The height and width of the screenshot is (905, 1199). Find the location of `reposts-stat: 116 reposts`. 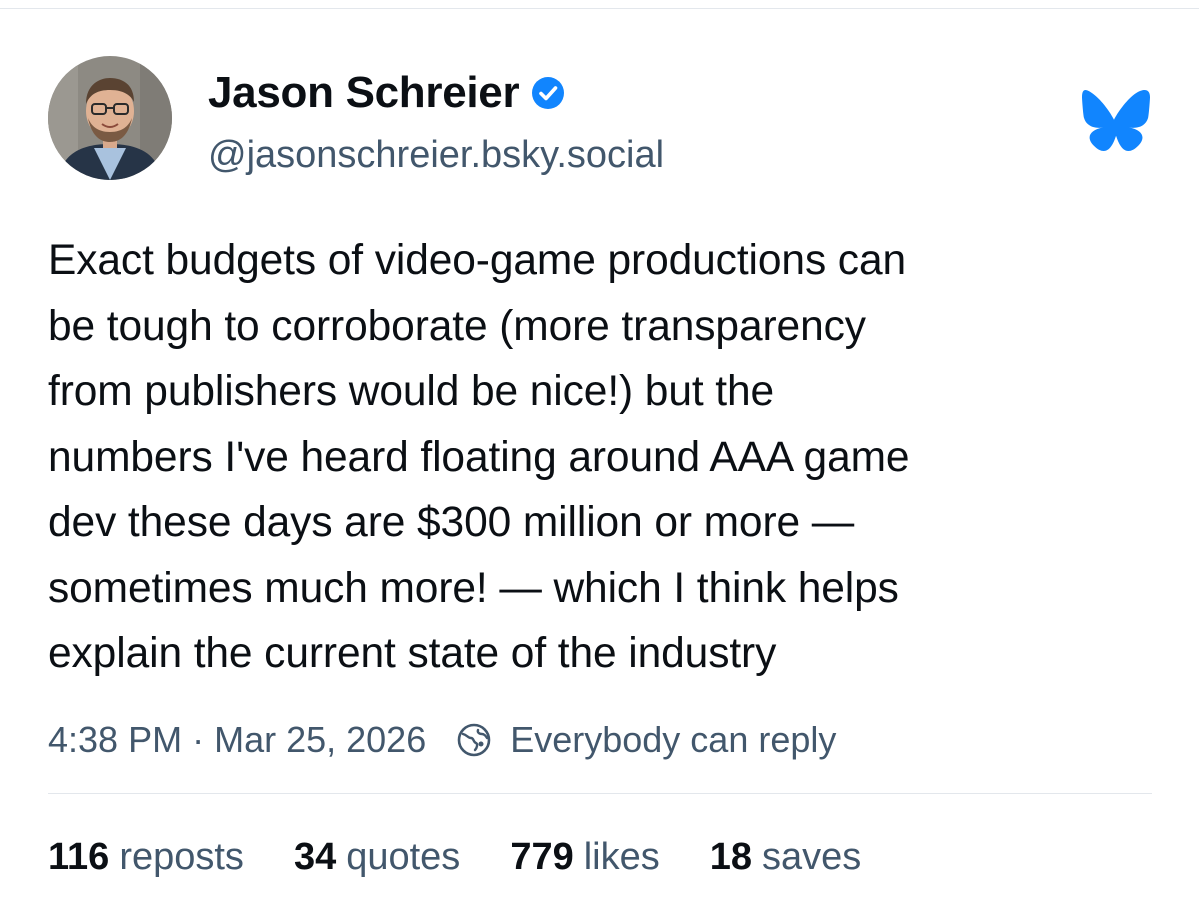

reposts-stat: 116 reposts is located at coordinates (146, 857).